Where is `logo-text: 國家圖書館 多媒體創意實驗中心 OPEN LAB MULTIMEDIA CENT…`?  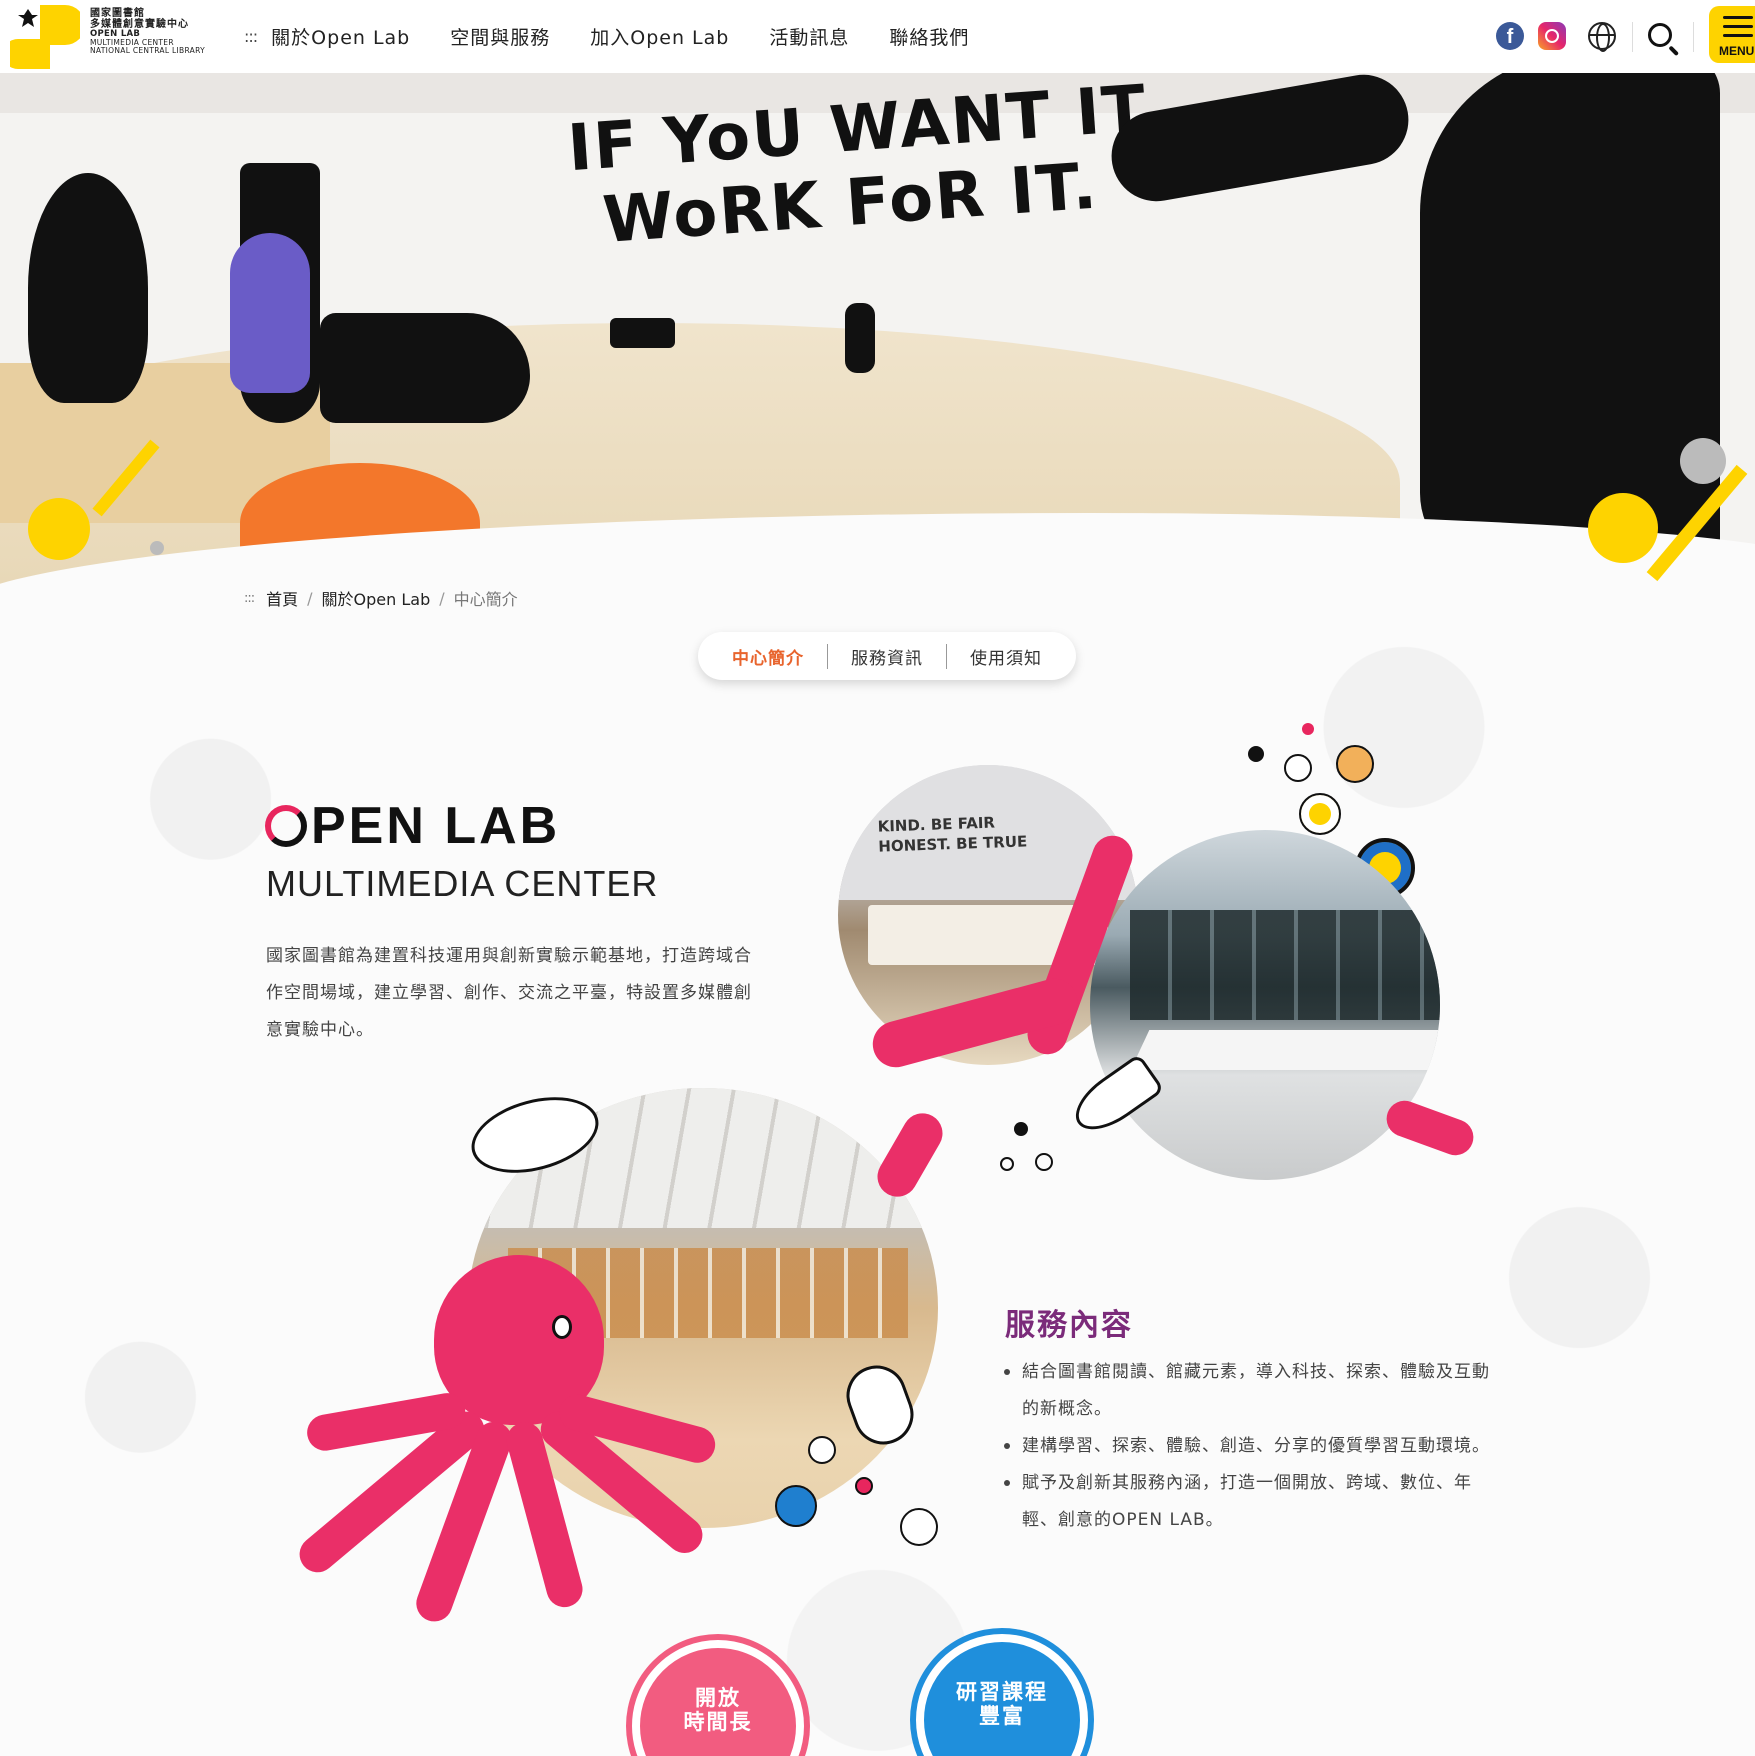
logo-text: 國家圖書館 多媒體創意實驗中心 OPEN LAB MULTIMEDIA CENT… is located at coordinates (148, 31).